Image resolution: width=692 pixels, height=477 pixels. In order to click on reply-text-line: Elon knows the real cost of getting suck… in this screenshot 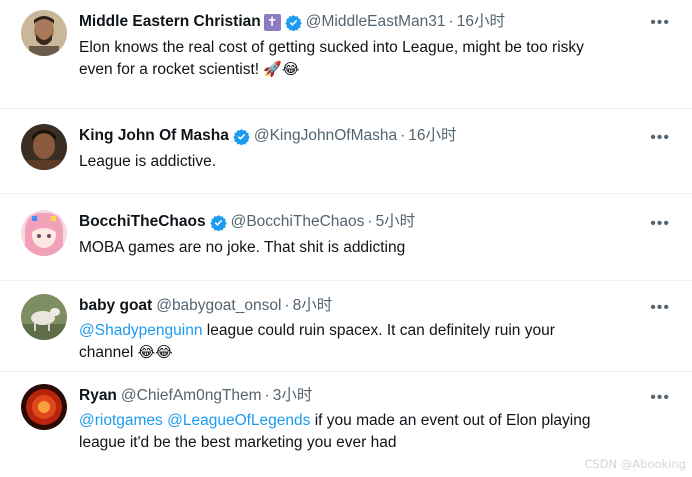, I will do `click(331, 47)`.